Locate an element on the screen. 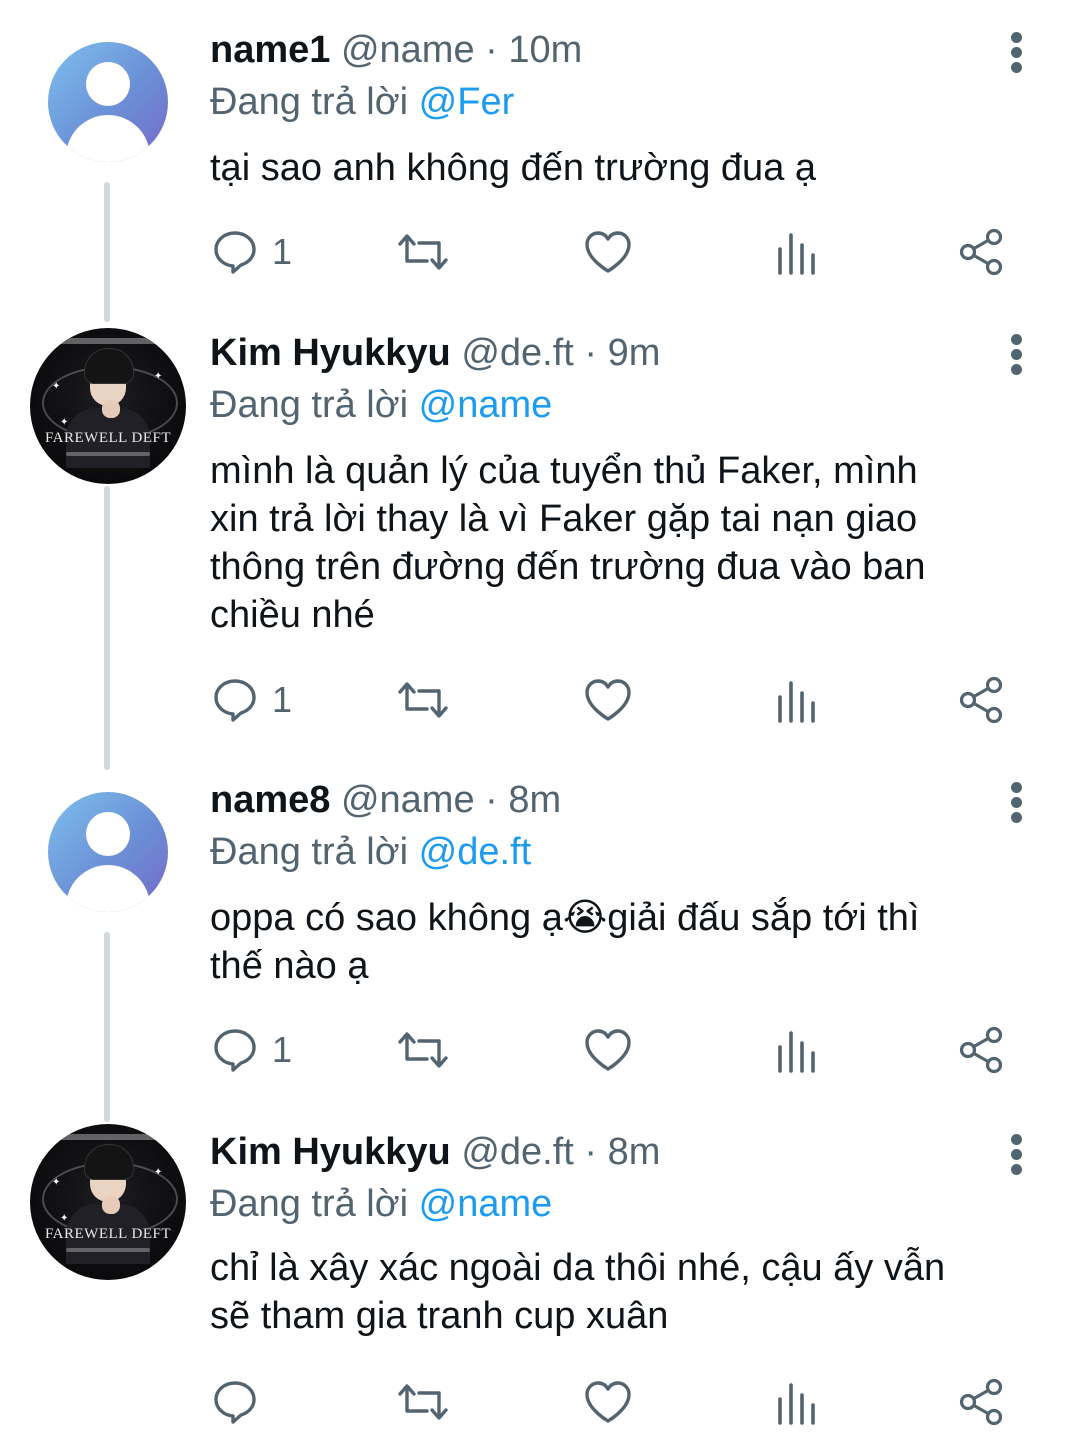 The height and width of the screenshot is (1440, 1080). handle-time: @name · 8m is located at coordinates (451, 800).